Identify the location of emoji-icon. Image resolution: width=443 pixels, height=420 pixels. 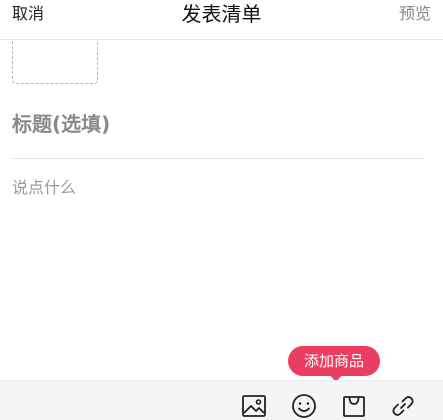
(305, 406).